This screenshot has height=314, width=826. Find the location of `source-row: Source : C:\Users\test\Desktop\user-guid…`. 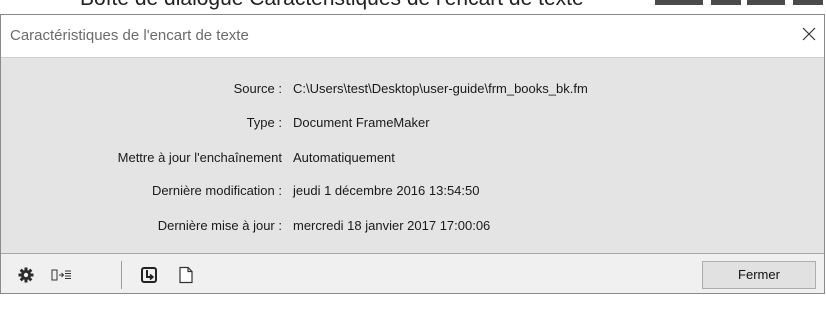

source-row: Source : C:\Users\test\Desktop\user-guid… is located at coordinates (412, 89).